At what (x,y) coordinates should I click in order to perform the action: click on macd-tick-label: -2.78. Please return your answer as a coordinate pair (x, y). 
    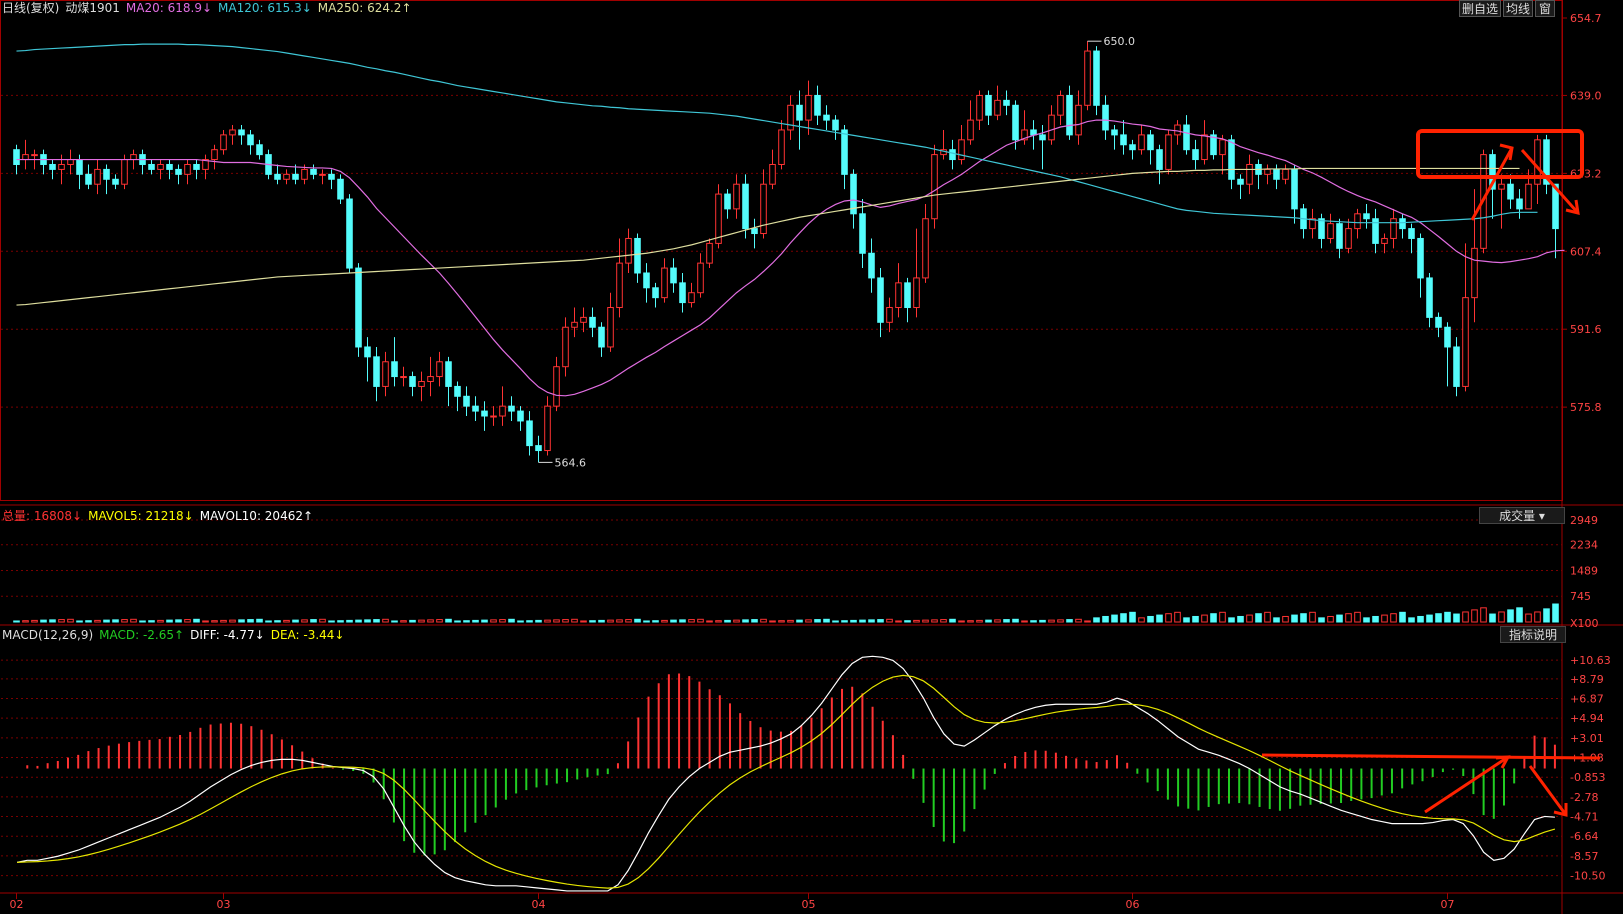
    Looking at the image, I should click on (1584, 797).